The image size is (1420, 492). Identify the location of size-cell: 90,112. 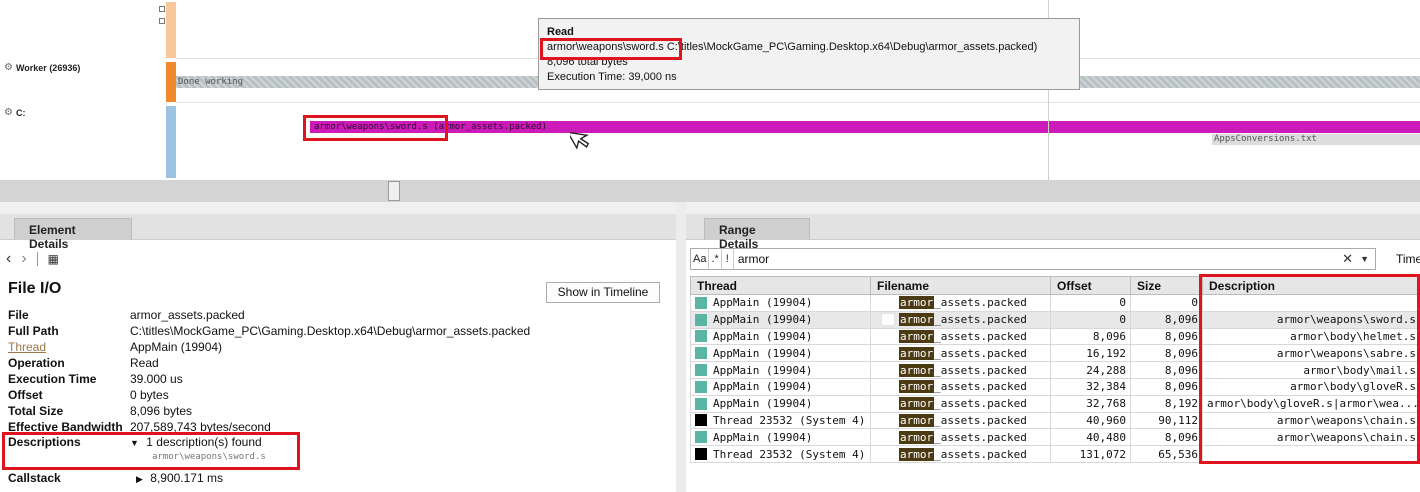
(1166, 420).